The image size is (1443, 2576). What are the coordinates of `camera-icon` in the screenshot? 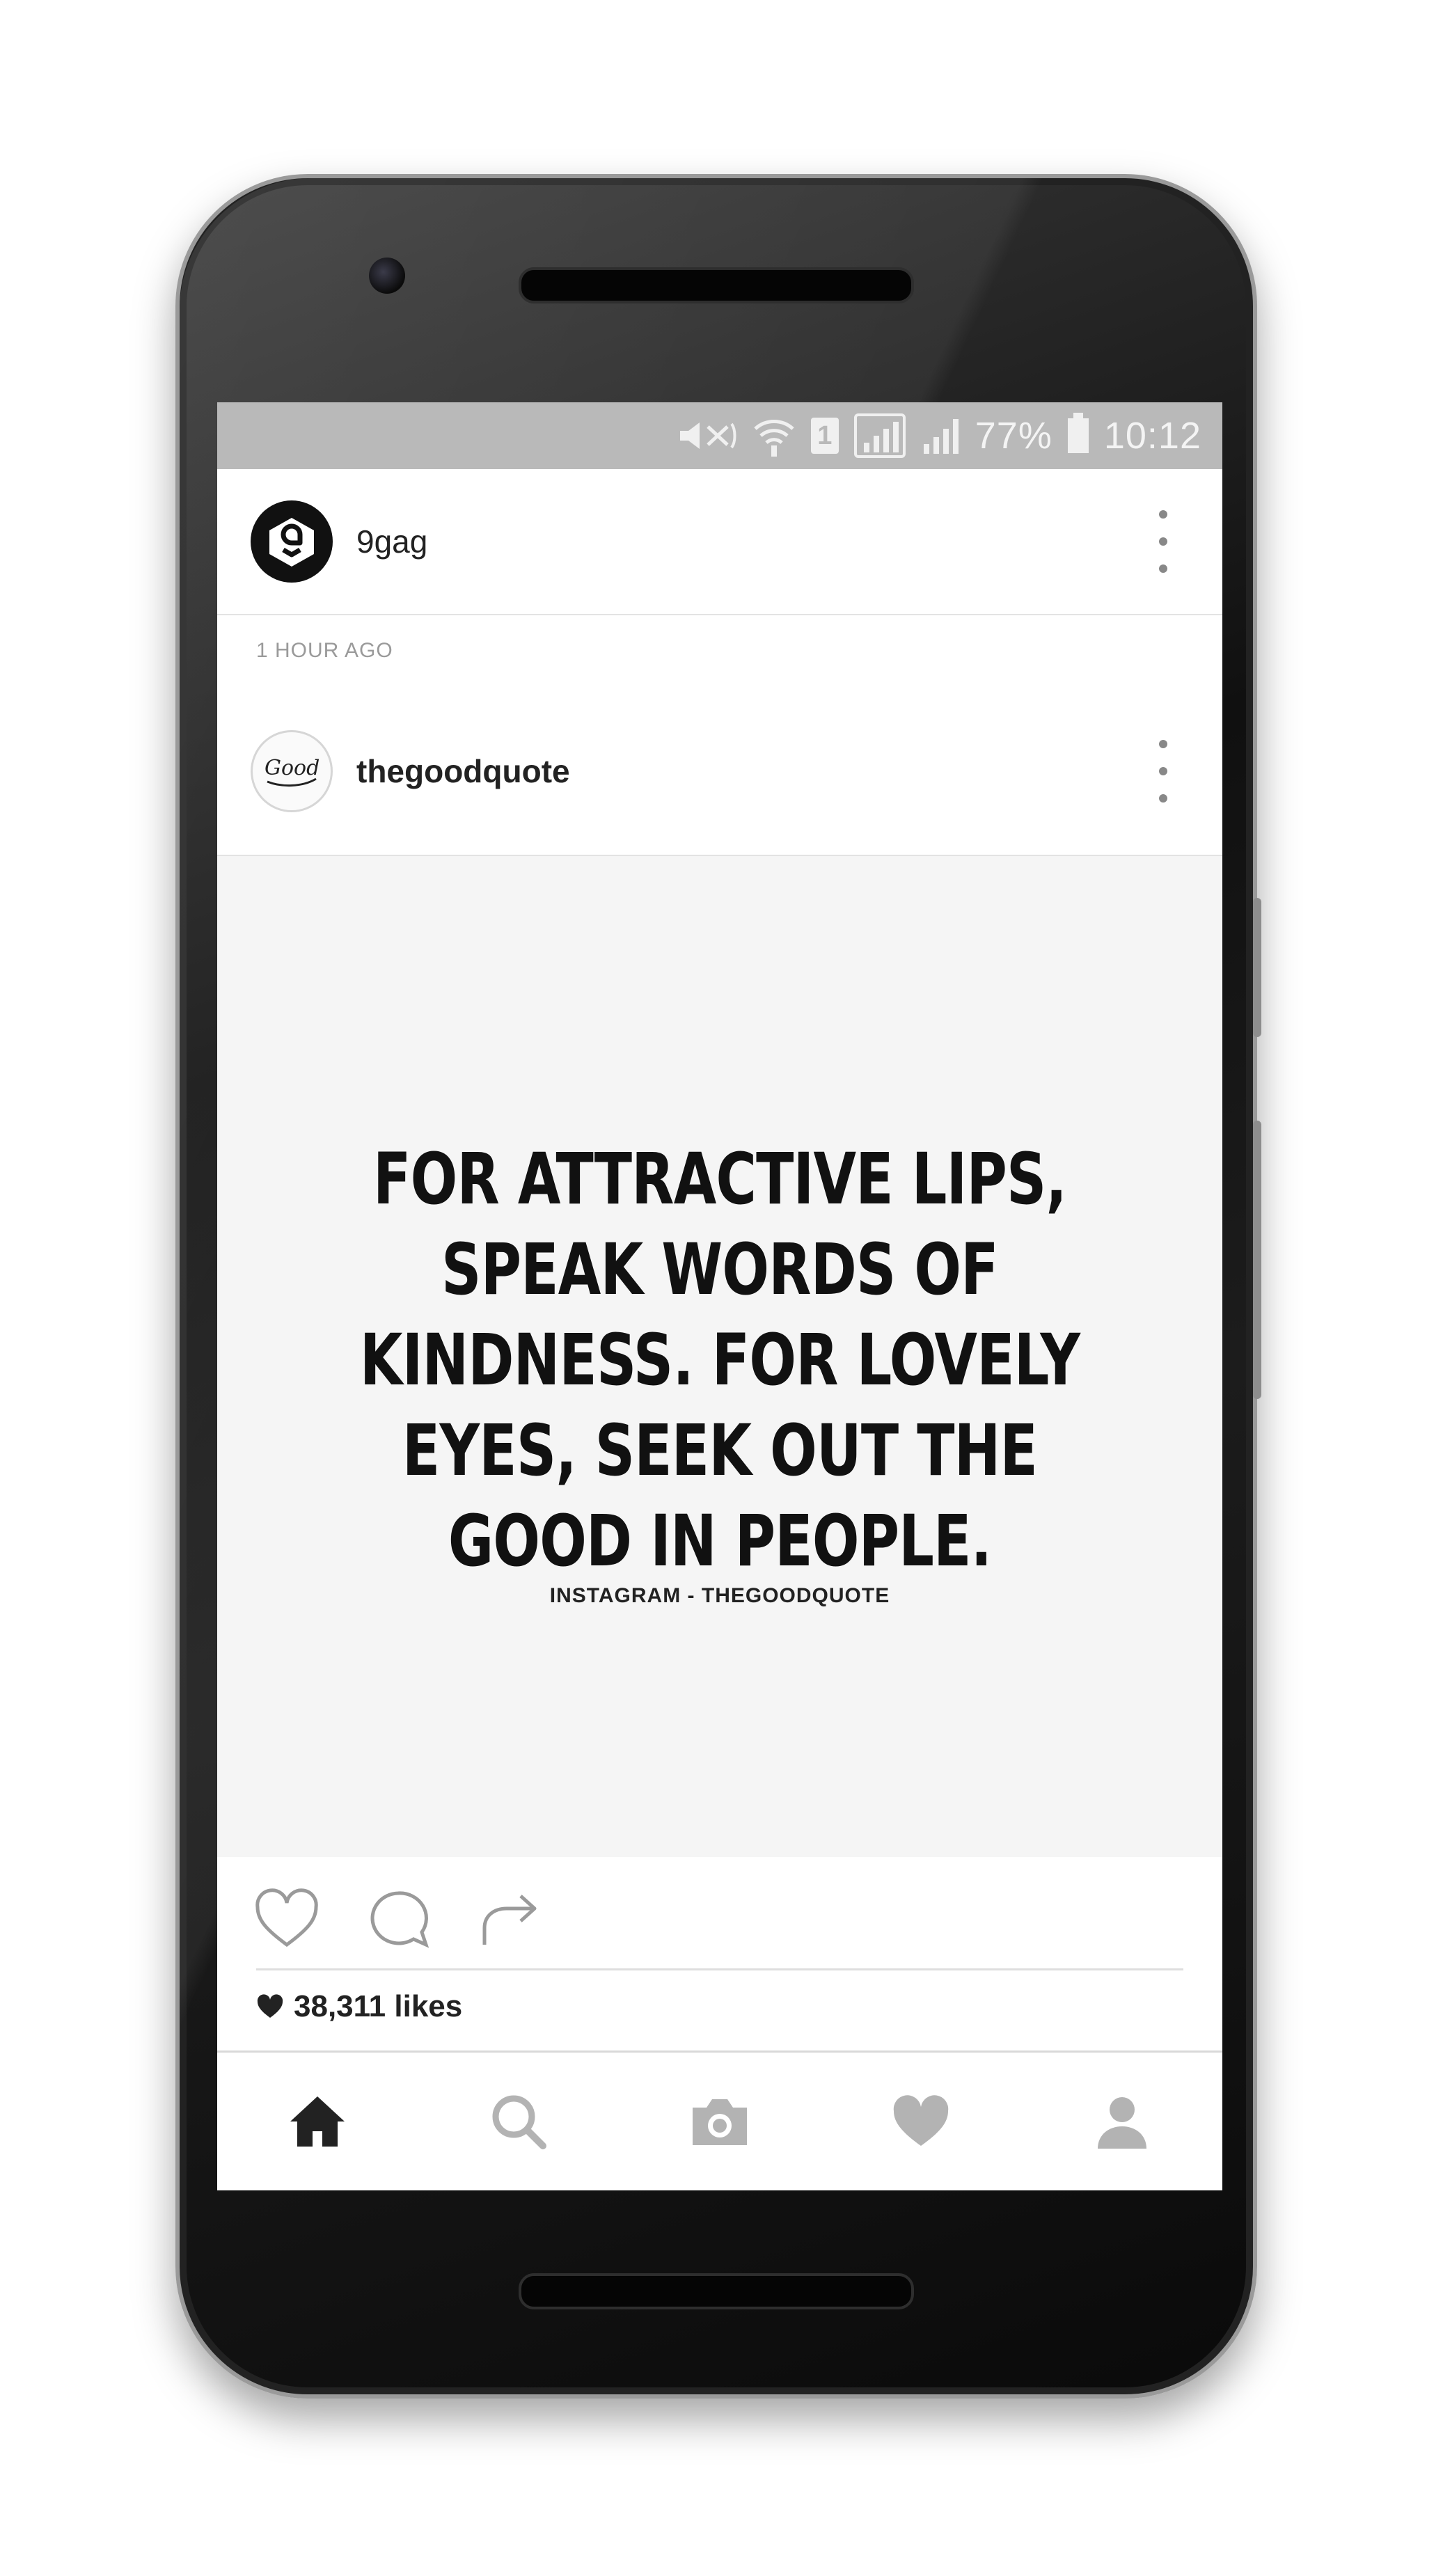 It's located at (720, 2121).